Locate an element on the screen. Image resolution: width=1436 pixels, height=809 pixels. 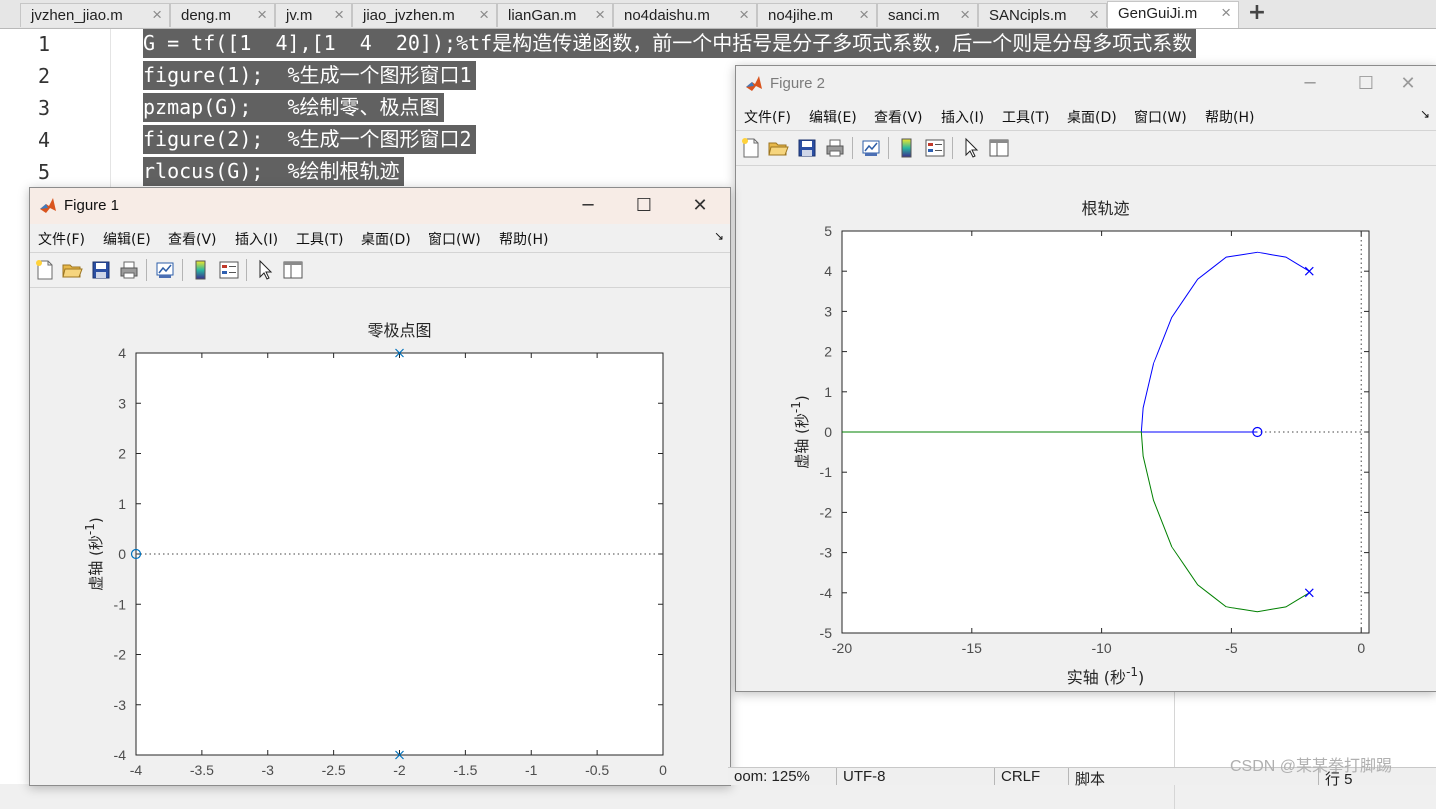
x-axis-label-tail: ) is located at coordinates (1141, 677).